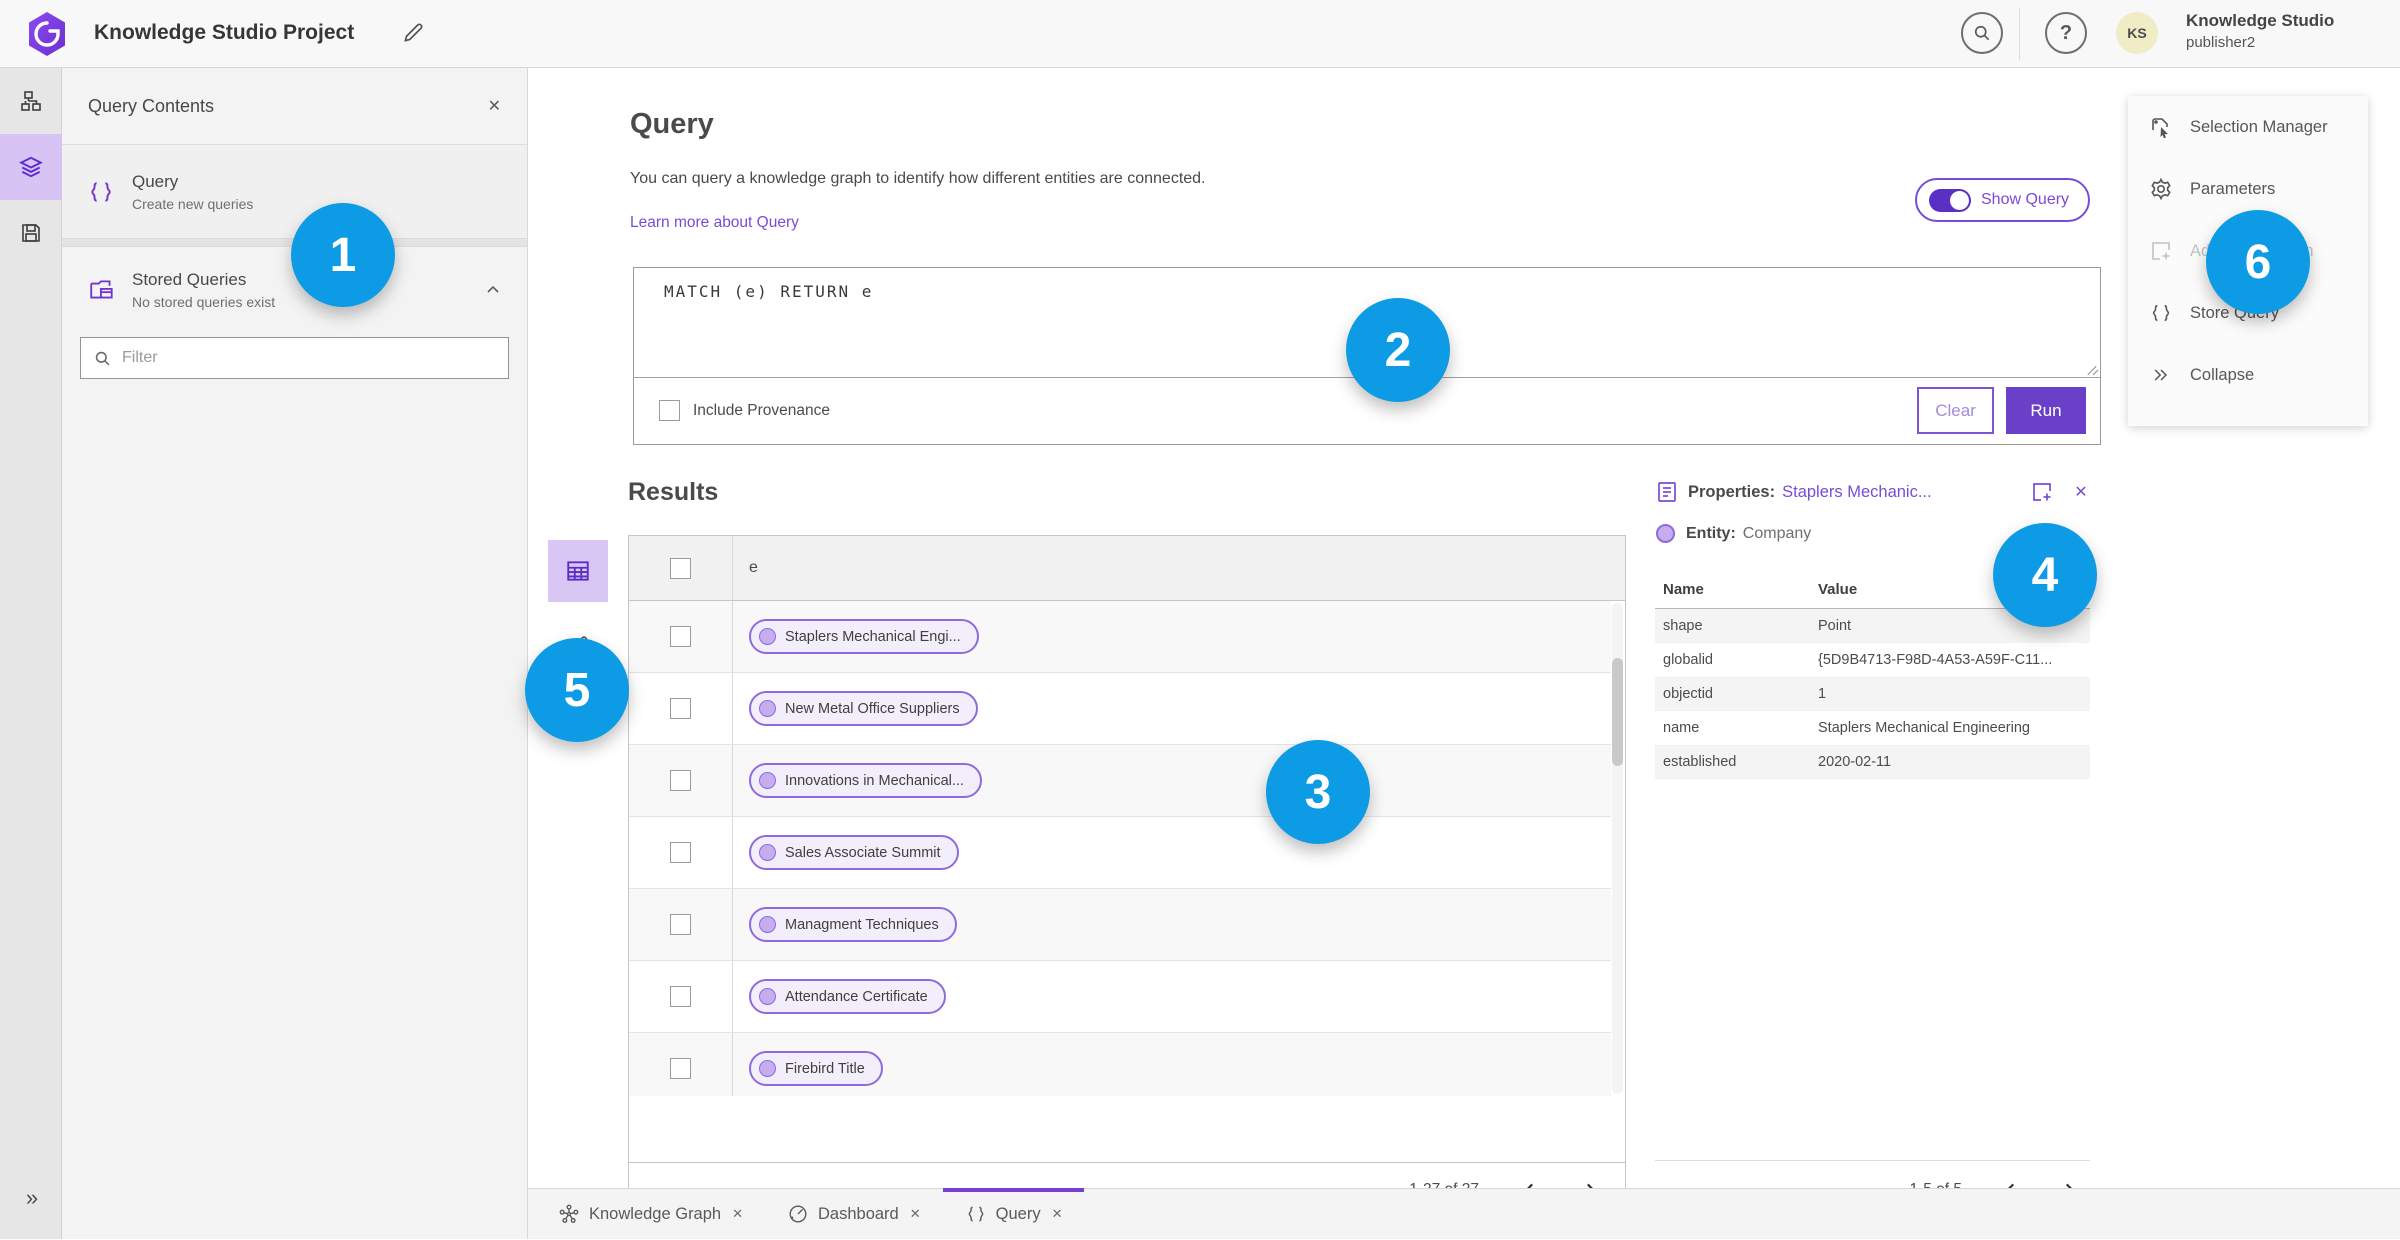  I want to click on layers-icon, so click(31, 167).